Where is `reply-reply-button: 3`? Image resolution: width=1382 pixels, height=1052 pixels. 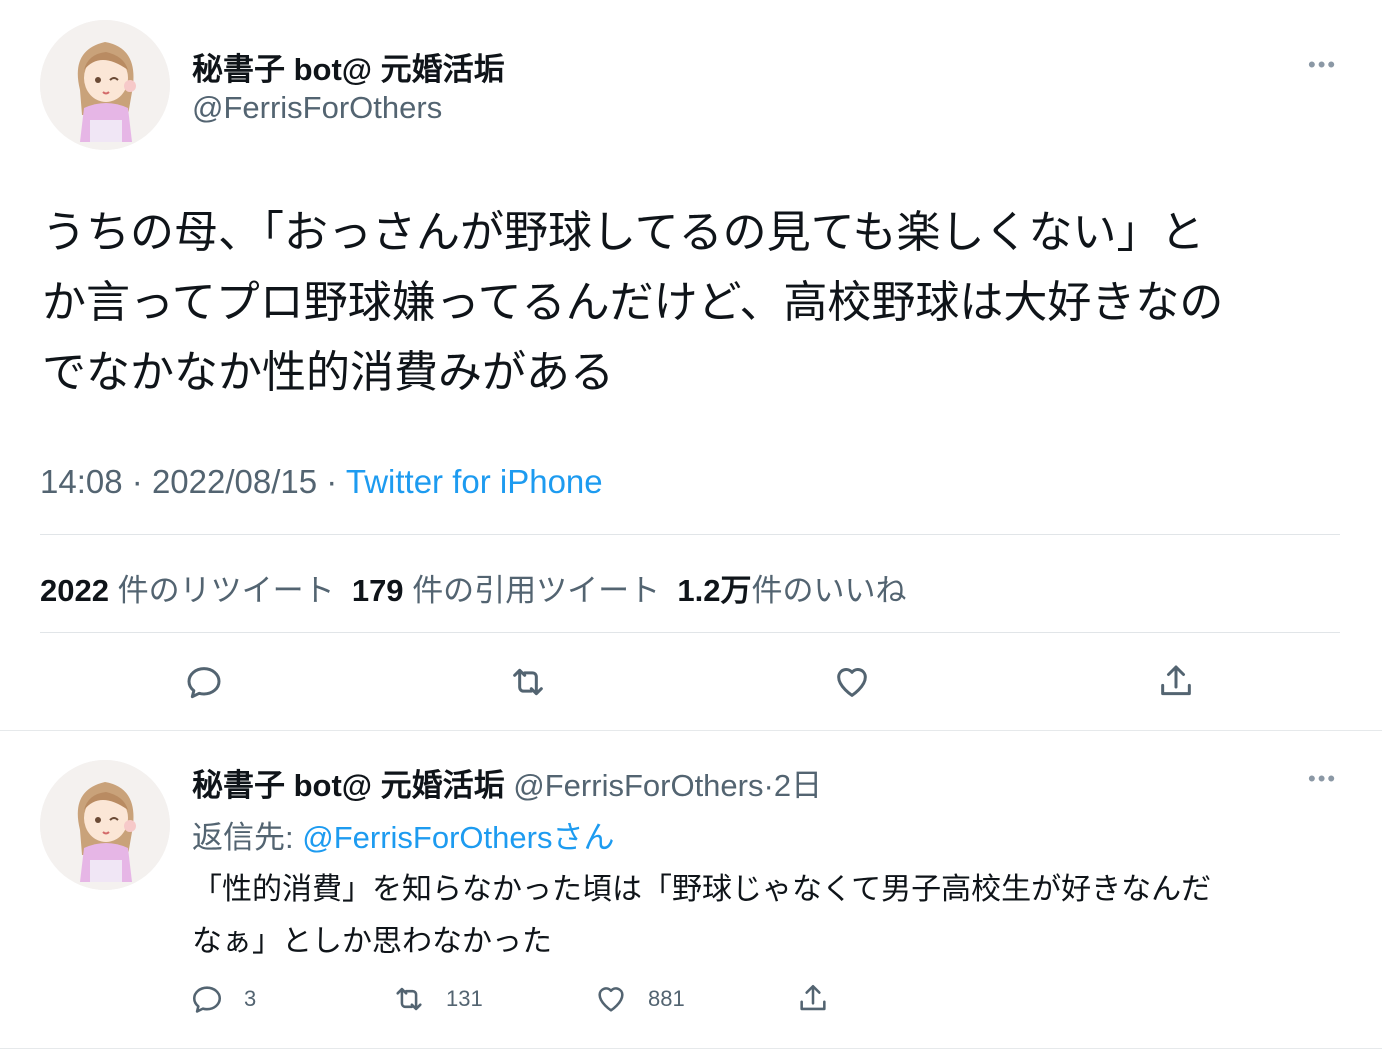
reply-reply-button: 3 is located at coordinates (223, 999).